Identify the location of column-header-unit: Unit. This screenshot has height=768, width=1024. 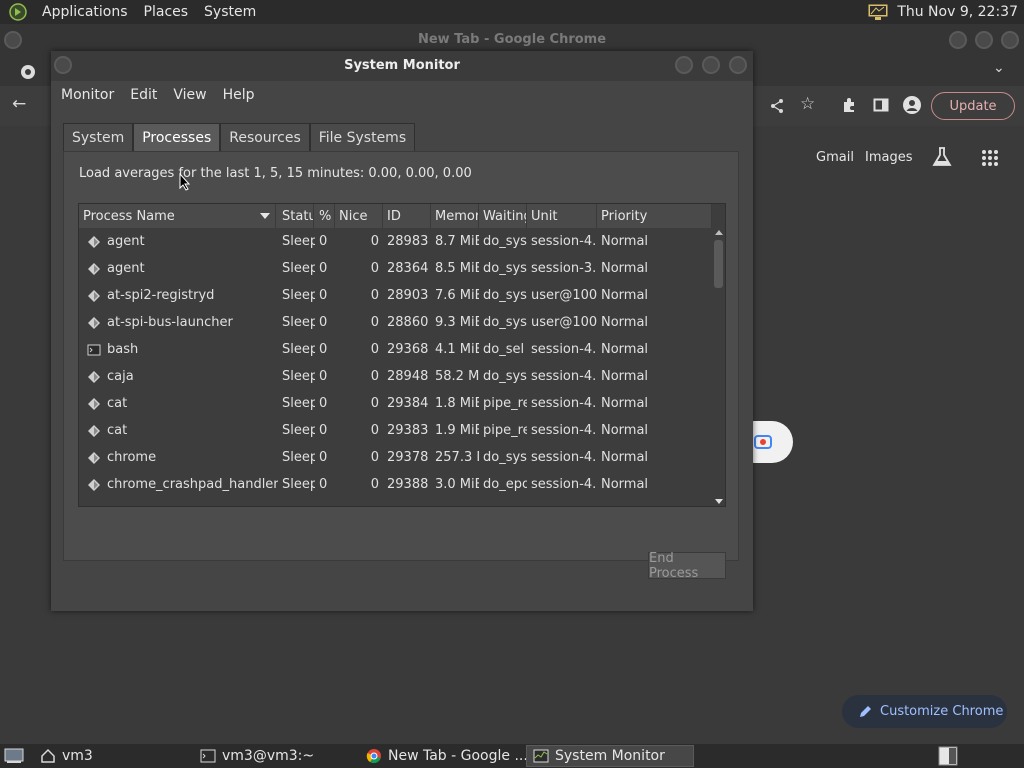
(562, 216).